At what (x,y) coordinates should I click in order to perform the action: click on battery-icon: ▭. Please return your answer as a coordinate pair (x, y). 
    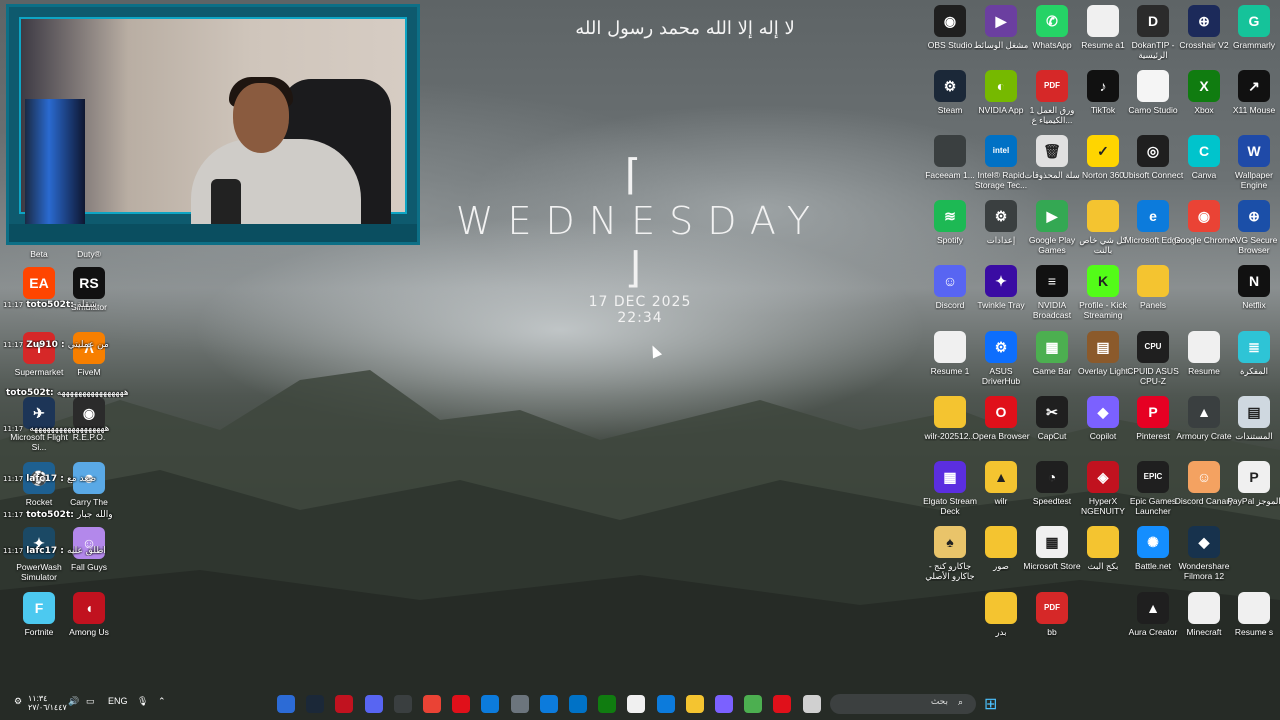
    Looking at the image, I should click on (90, 701).